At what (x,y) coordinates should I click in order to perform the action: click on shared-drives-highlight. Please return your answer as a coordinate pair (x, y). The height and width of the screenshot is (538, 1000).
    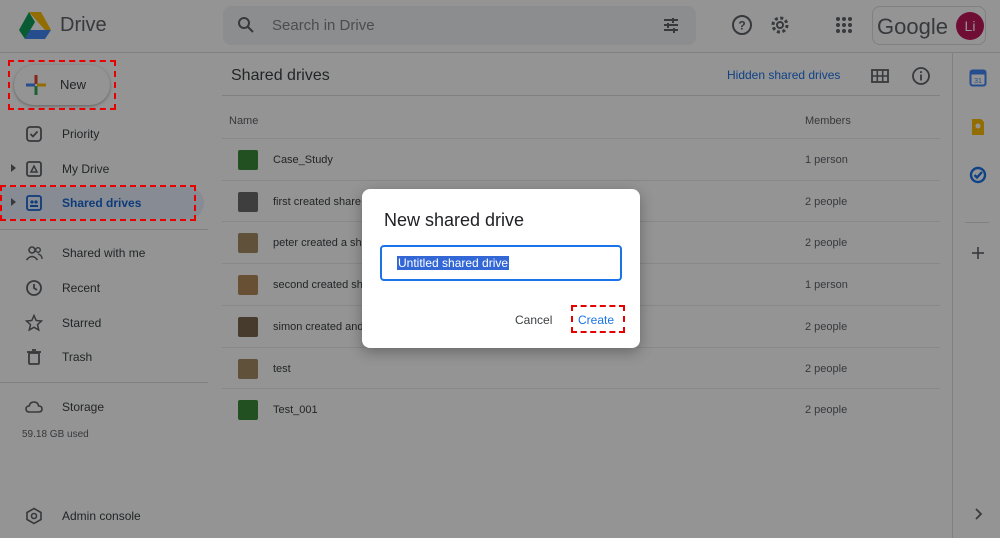
    Looking at the image, I should click on (98, 203).